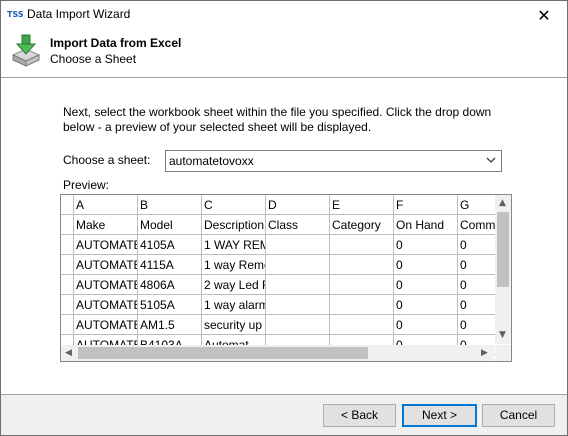 This screenshot has width=568, height=436. Describe the element at coordinates (107, 160) in the screenshot. I see `sheet-label: Choose a sheet:` at that location.